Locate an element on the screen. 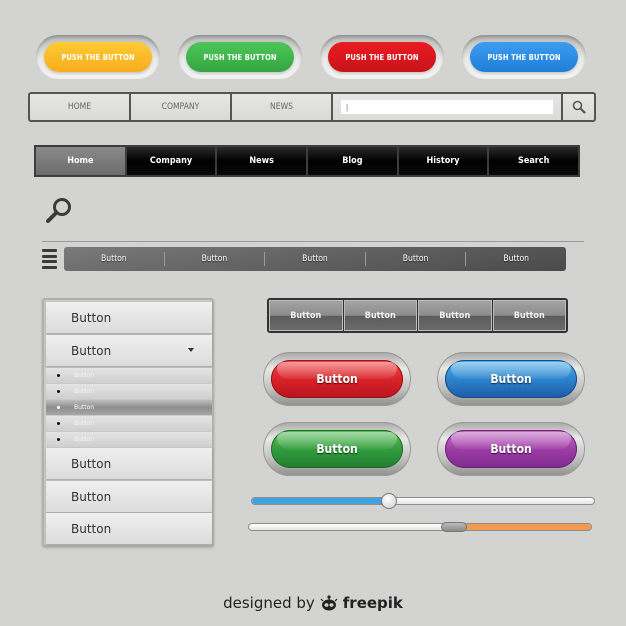 The height and width of the screenshot is (626, 626). push-button-green: PUSH THE BUTTON is located at coordinates (240, 57).